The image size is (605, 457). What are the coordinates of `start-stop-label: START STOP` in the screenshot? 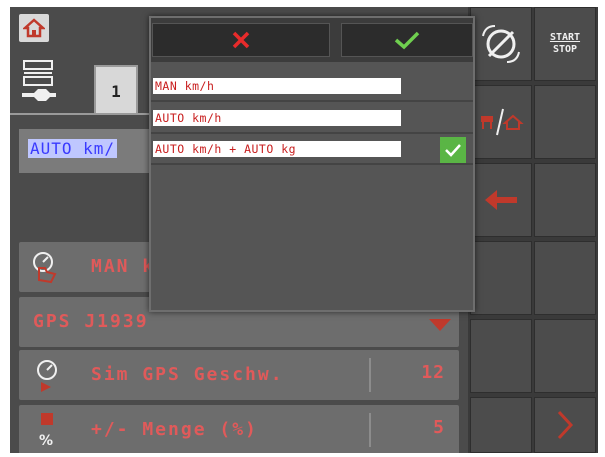 It's located at (565, 43).